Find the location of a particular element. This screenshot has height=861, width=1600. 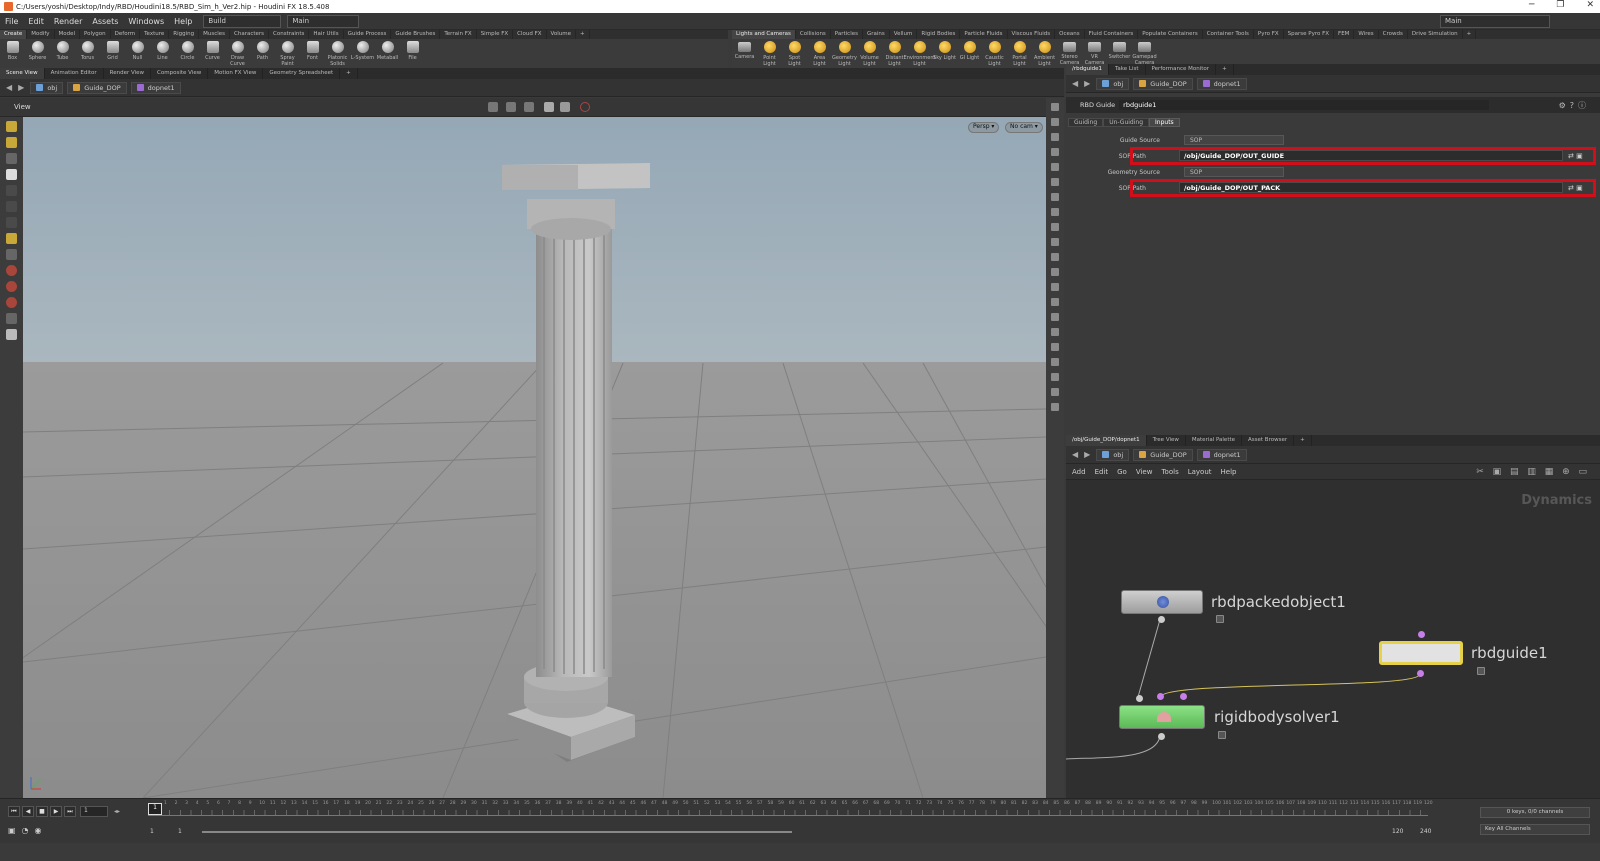

play-reverse-button: ◀ is located at coordinates (28, 811).